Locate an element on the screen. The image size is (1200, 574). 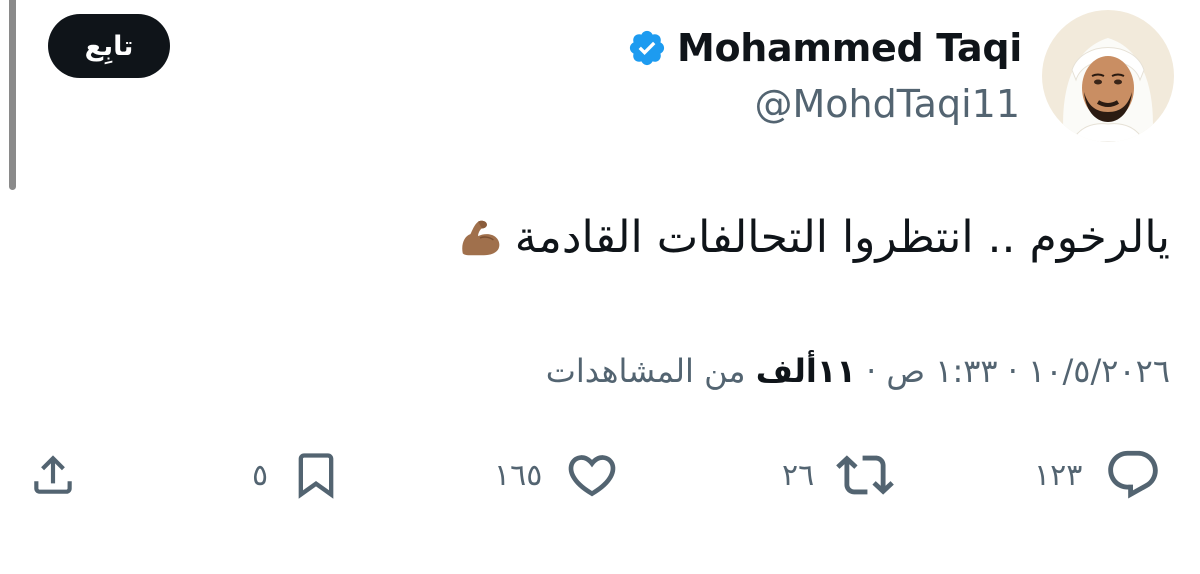
follow-button: تابِع is located at coordinates (109, 46).